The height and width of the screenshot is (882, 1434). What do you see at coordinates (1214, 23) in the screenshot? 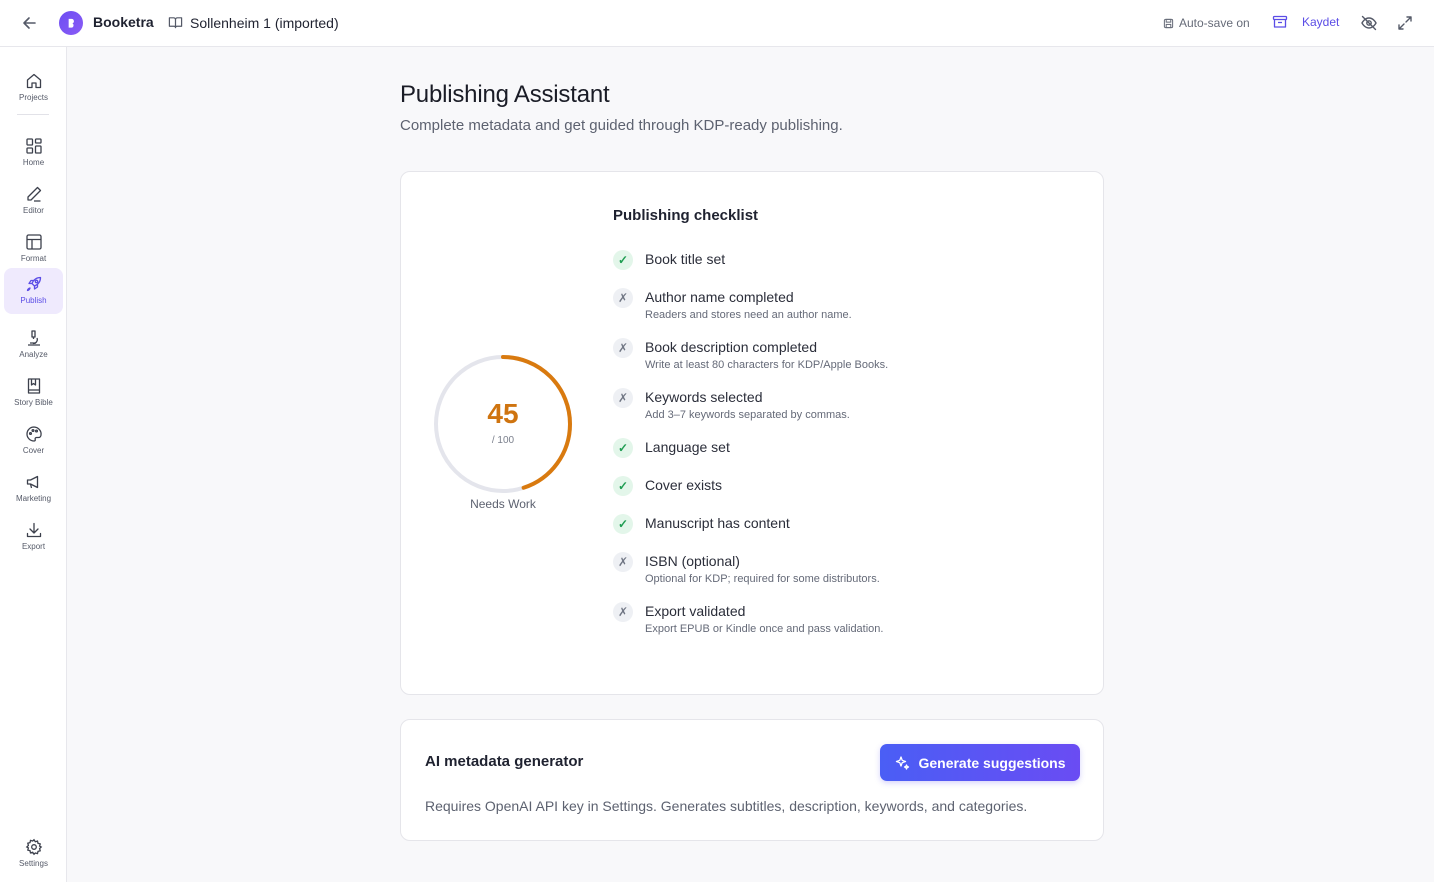
I see `autosave-label: Auto-save on` at bounding box center [1214, 23].